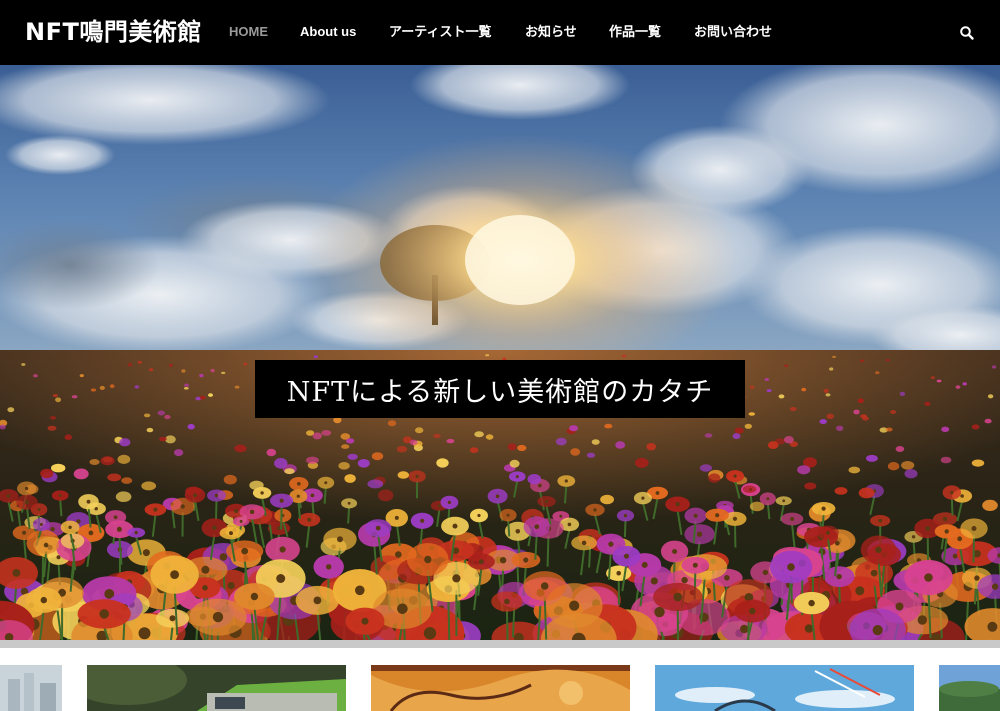  Describe the element at coordinates (328, 32) in the screenshot. I see `nav-item-about: About us` at that location.